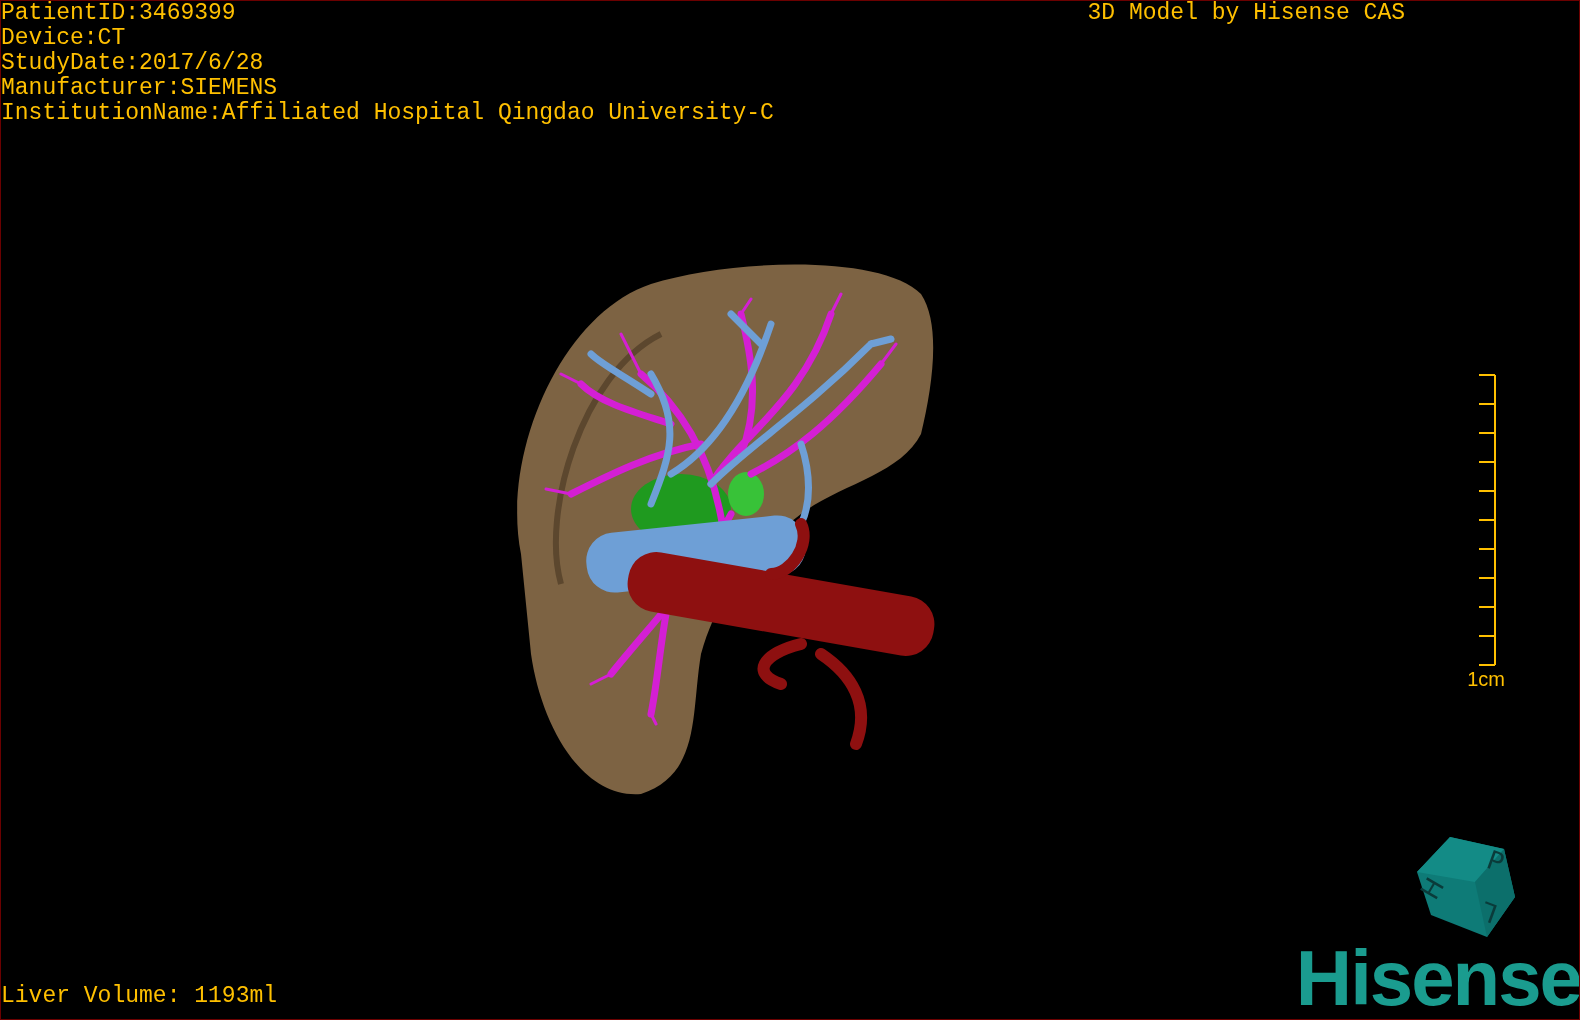 This screenshot has height=1020, width=1580. I want to click on patient-info-text: PatientID:3469399, so click(119, 13).